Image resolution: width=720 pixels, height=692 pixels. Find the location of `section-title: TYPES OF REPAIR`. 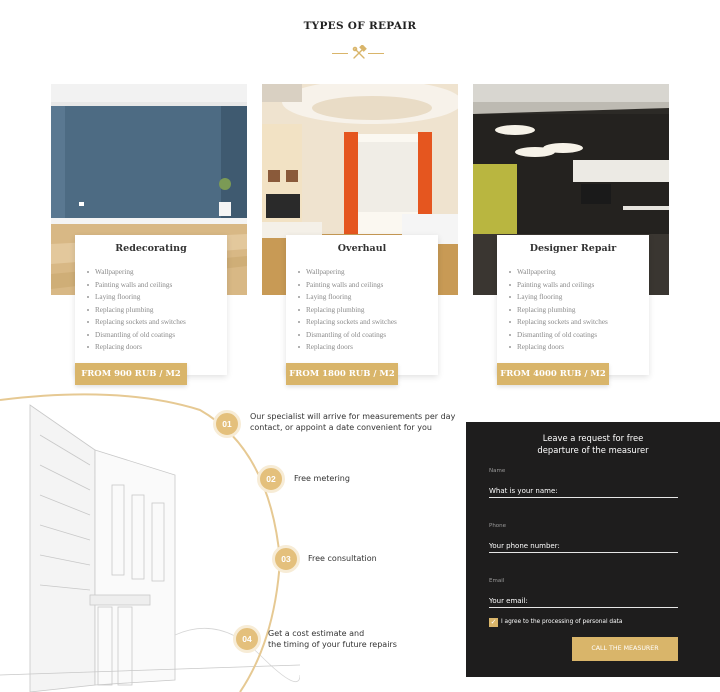

section-title: TYPES OF REPAIR is located at coordinates (360, 26).